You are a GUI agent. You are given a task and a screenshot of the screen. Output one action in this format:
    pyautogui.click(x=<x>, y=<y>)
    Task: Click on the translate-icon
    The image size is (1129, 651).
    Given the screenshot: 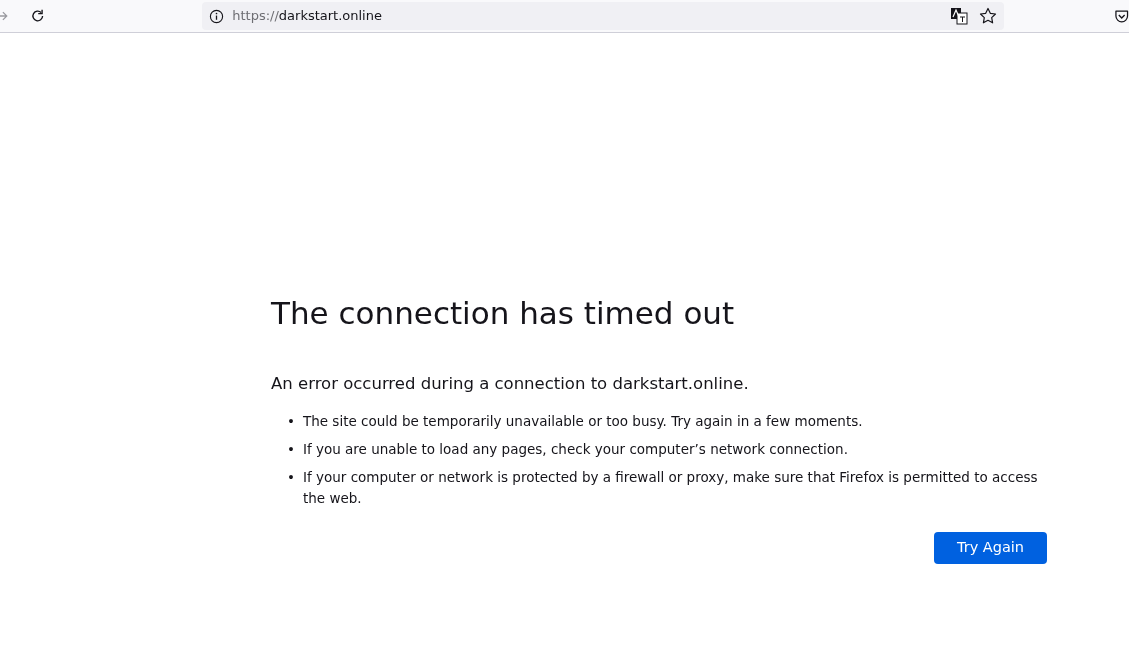 What is the action you would take?
    pyautogui.click(x=958, y=16)
    